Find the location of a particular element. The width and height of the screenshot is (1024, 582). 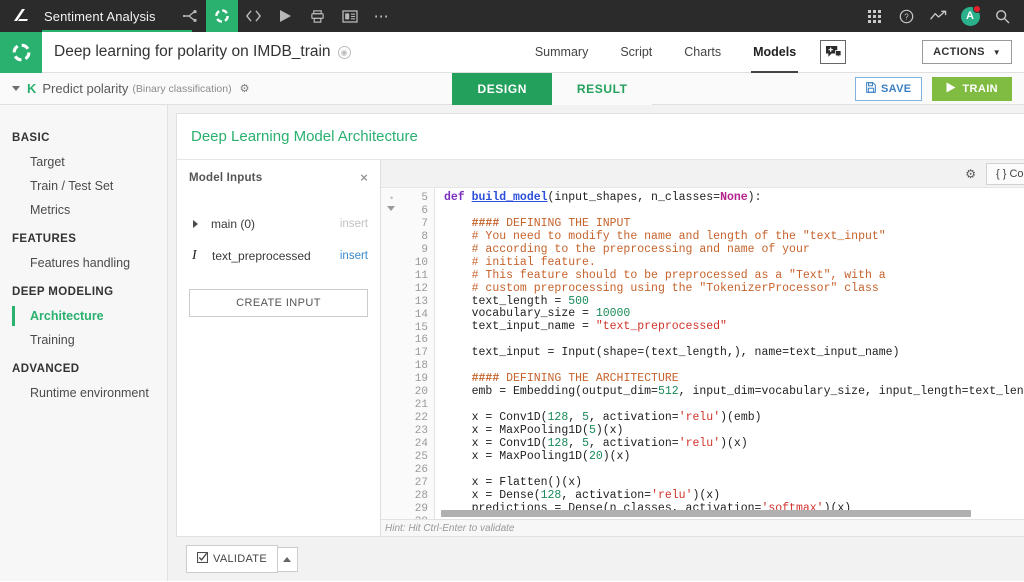

caret-down-icon is located at coordinates (16, 88).